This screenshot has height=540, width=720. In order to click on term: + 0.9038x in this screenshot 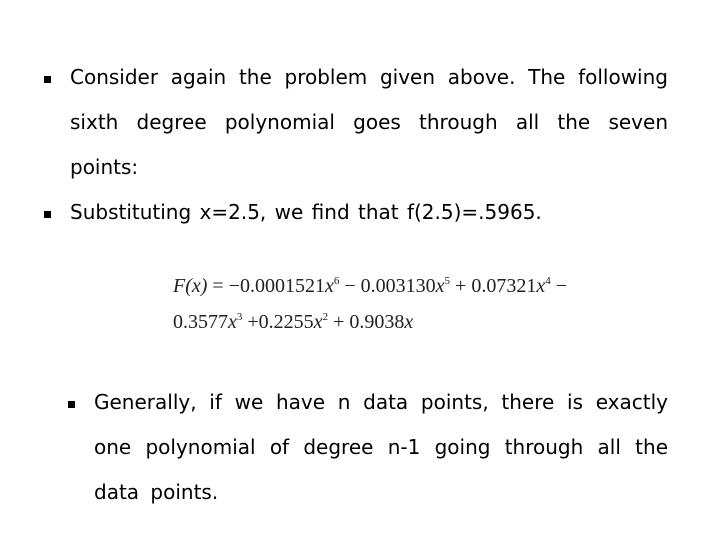, I will do `click(371, 322)`.